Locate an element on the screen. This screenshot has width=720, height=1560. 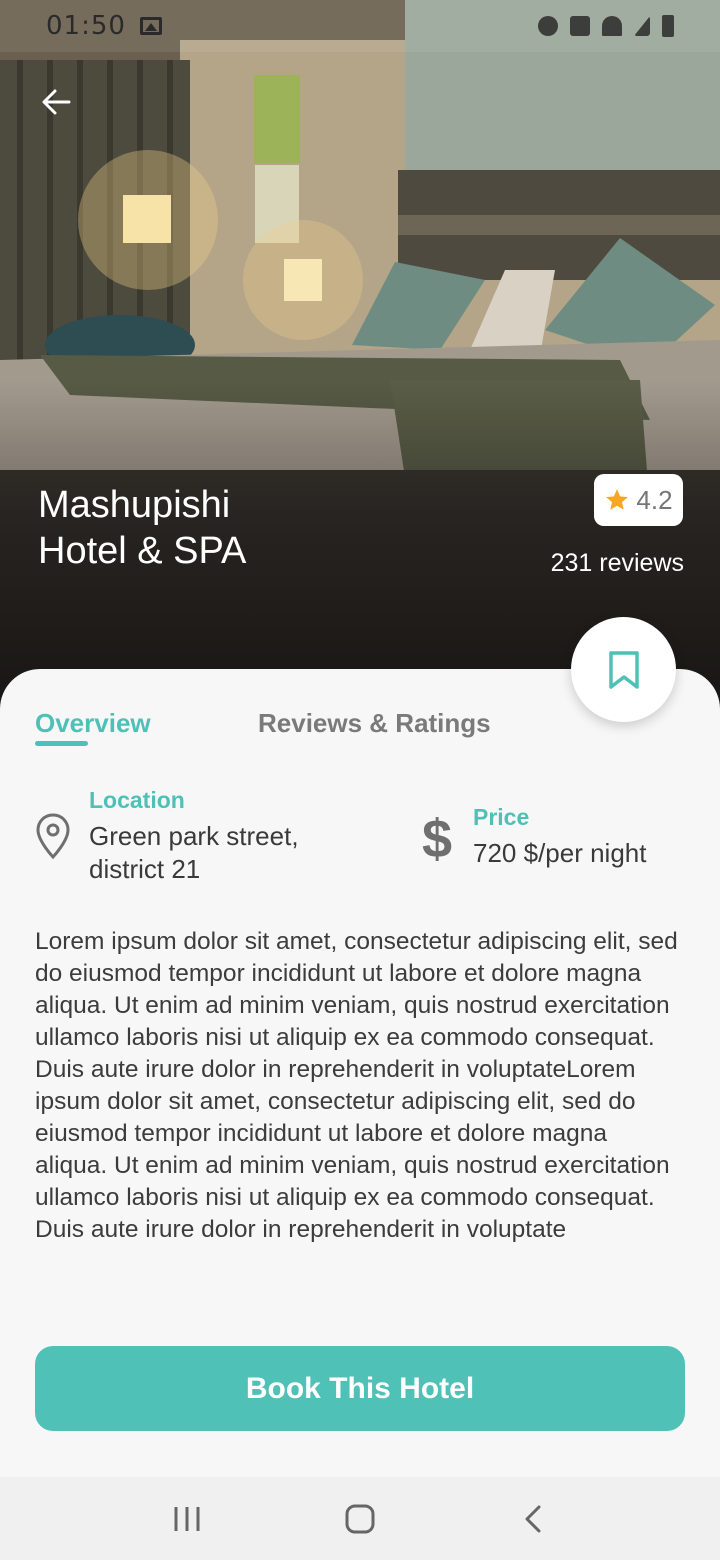
review-count: 231 reviews is located at coordinates (617, 563).